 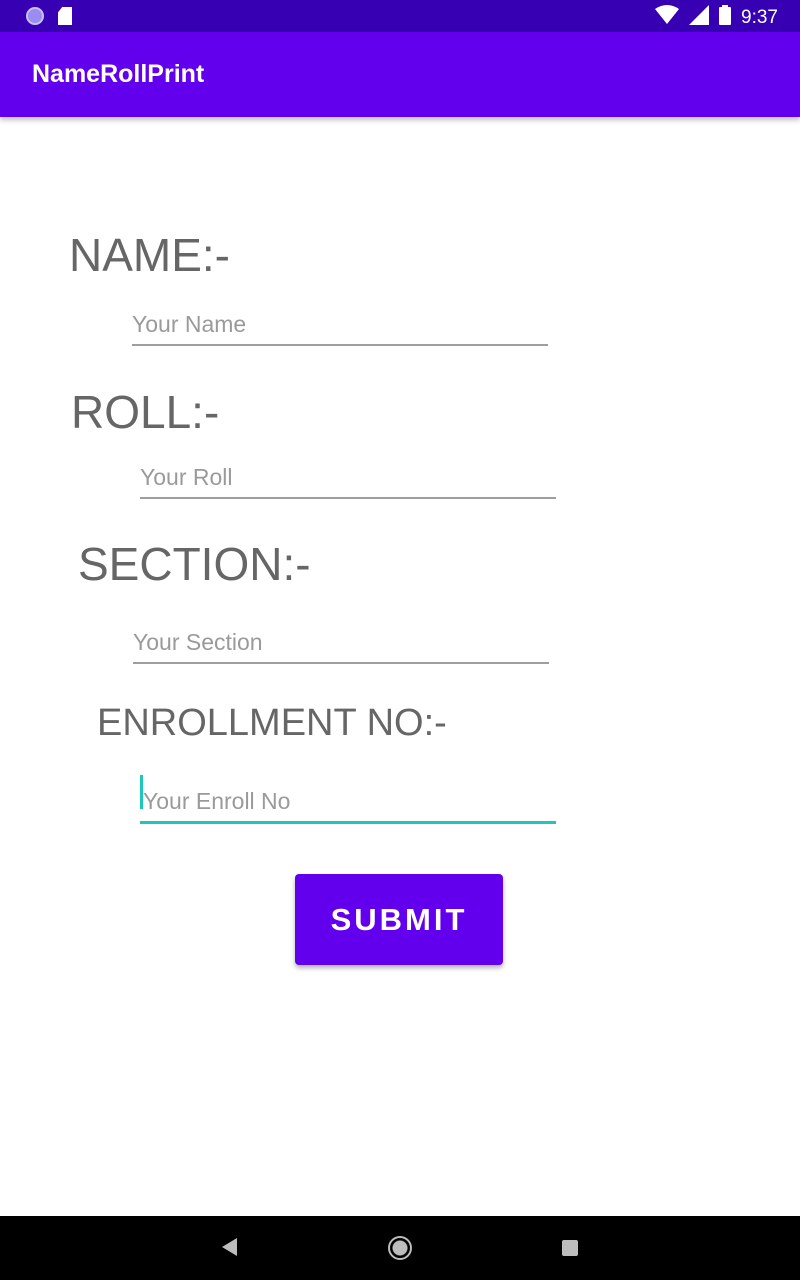 What do you see at coordinates (400, 74) in the screenshot?
I see `app-bar: NameRollPrint` at bounding box center [400, 74].